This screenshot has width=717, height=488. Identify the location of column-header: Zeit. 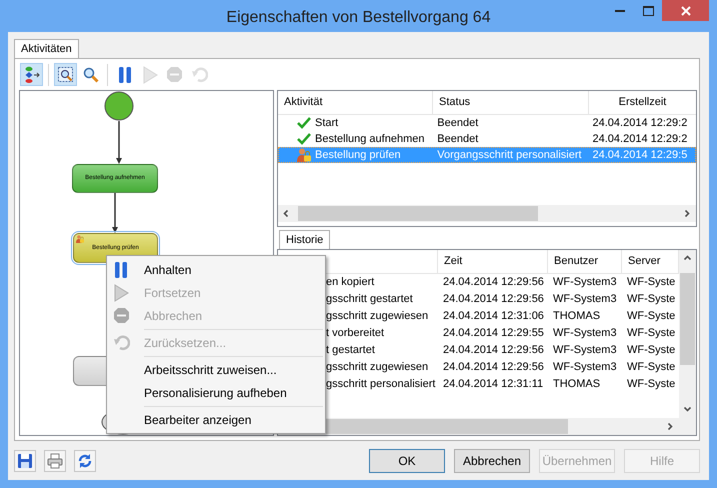
(493, 261).